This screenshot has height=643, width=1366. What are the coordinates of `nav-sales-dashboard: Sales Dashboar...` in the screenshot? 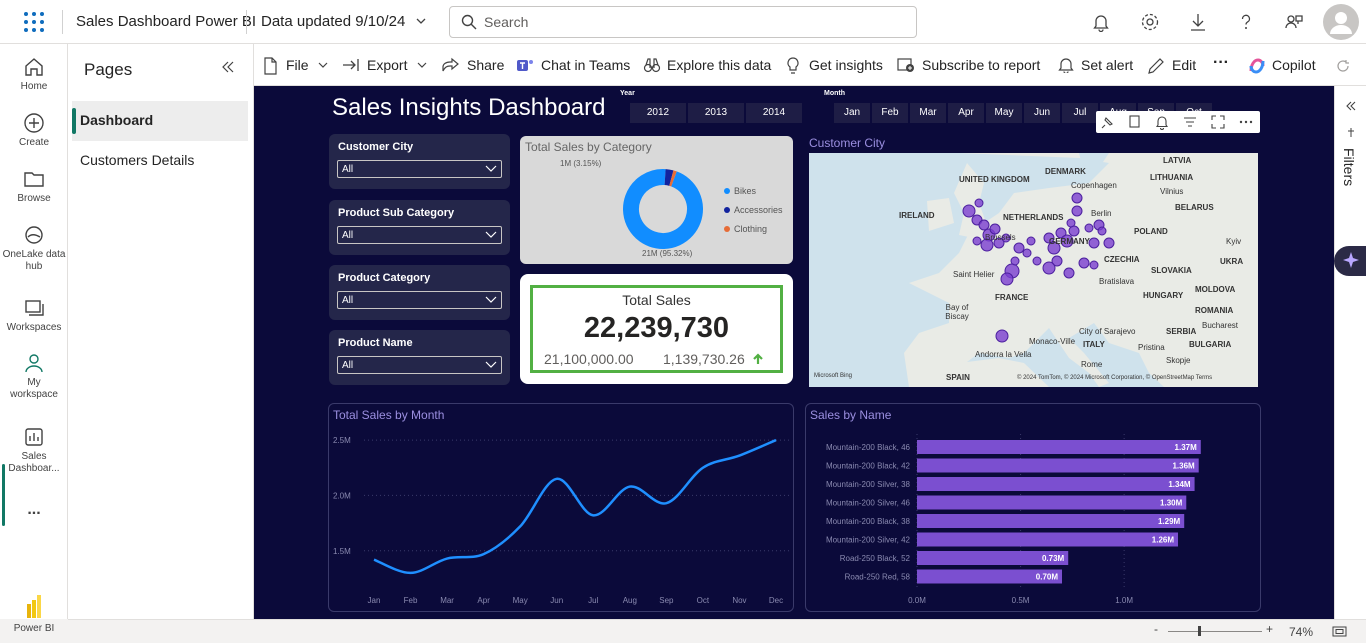 It's located at (34, 450).